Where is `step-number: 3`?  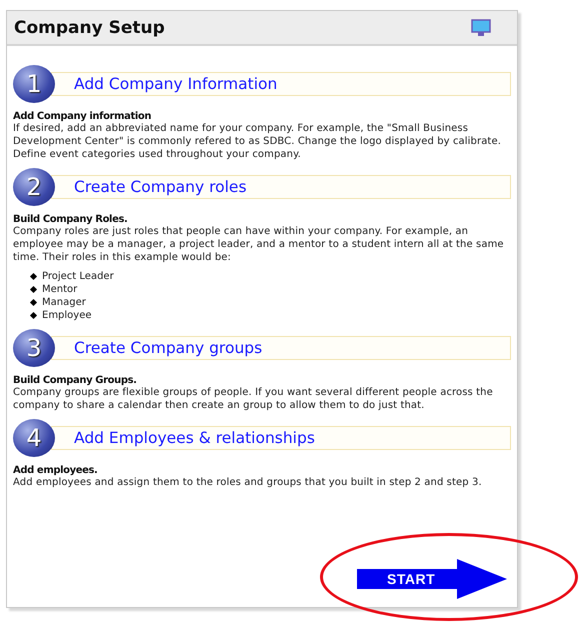 step-number: 3 is located at coordinates (34, 348).